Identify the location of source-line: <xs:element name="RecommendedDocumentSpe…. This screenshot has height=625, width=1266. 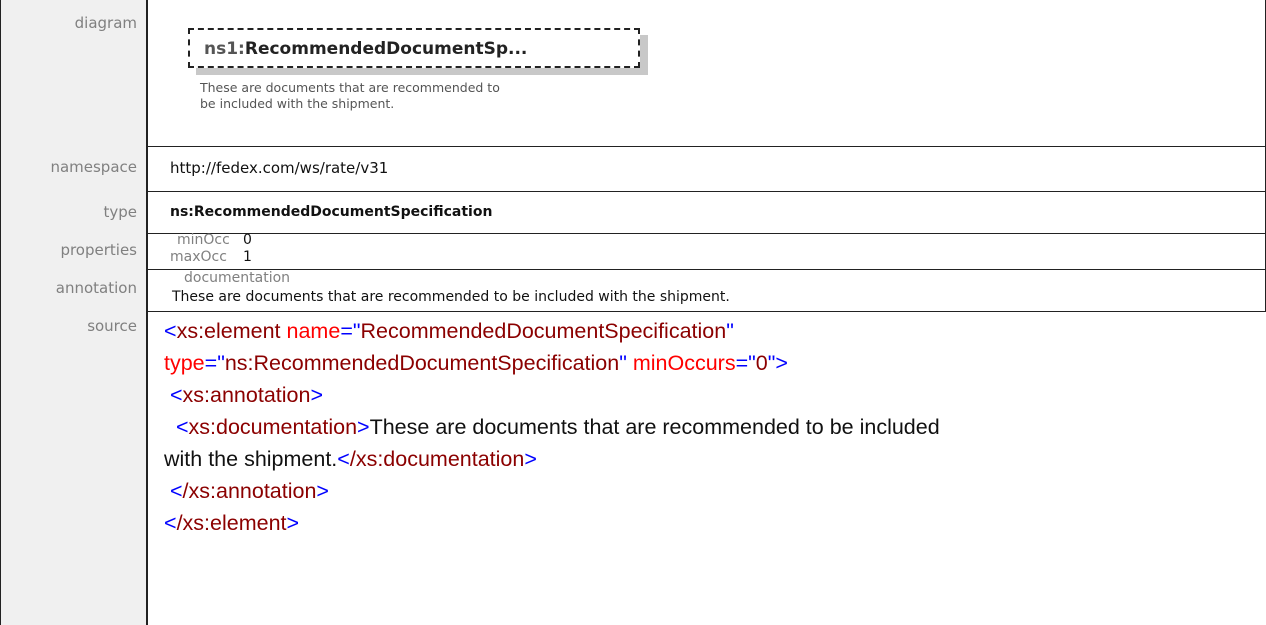
(449, 331).